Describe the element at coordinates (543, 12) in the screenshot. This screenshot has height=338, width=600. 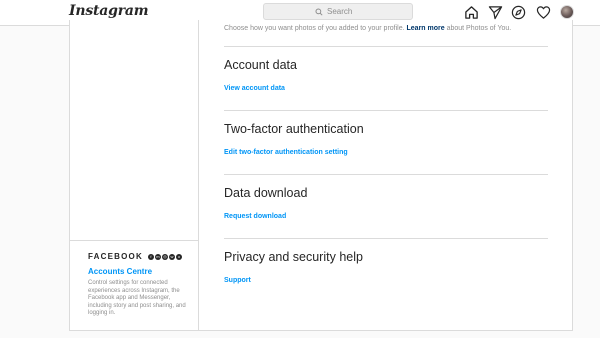
I see `activity-heart-icon` at that location.